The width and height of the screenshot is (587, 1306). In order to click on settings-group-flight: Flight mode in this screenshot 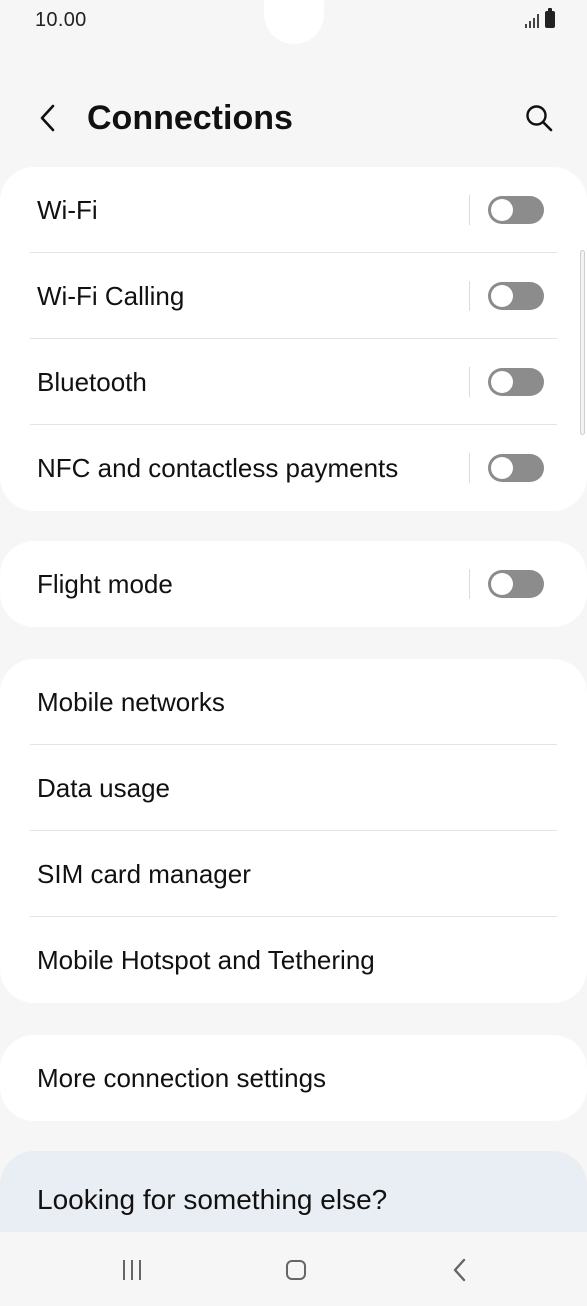, I will do `click(293, 584)`.